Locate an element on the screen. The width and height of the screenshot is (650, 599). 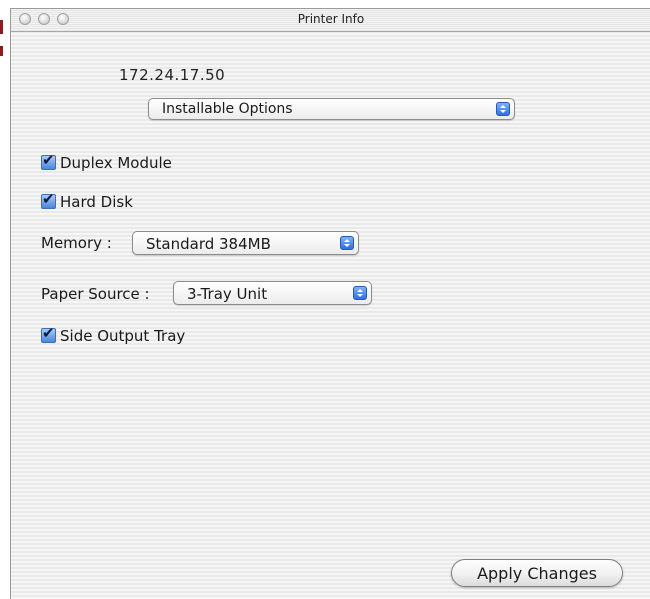
hard-disk-label: Hard Disk is located at coordinates (96, 202).